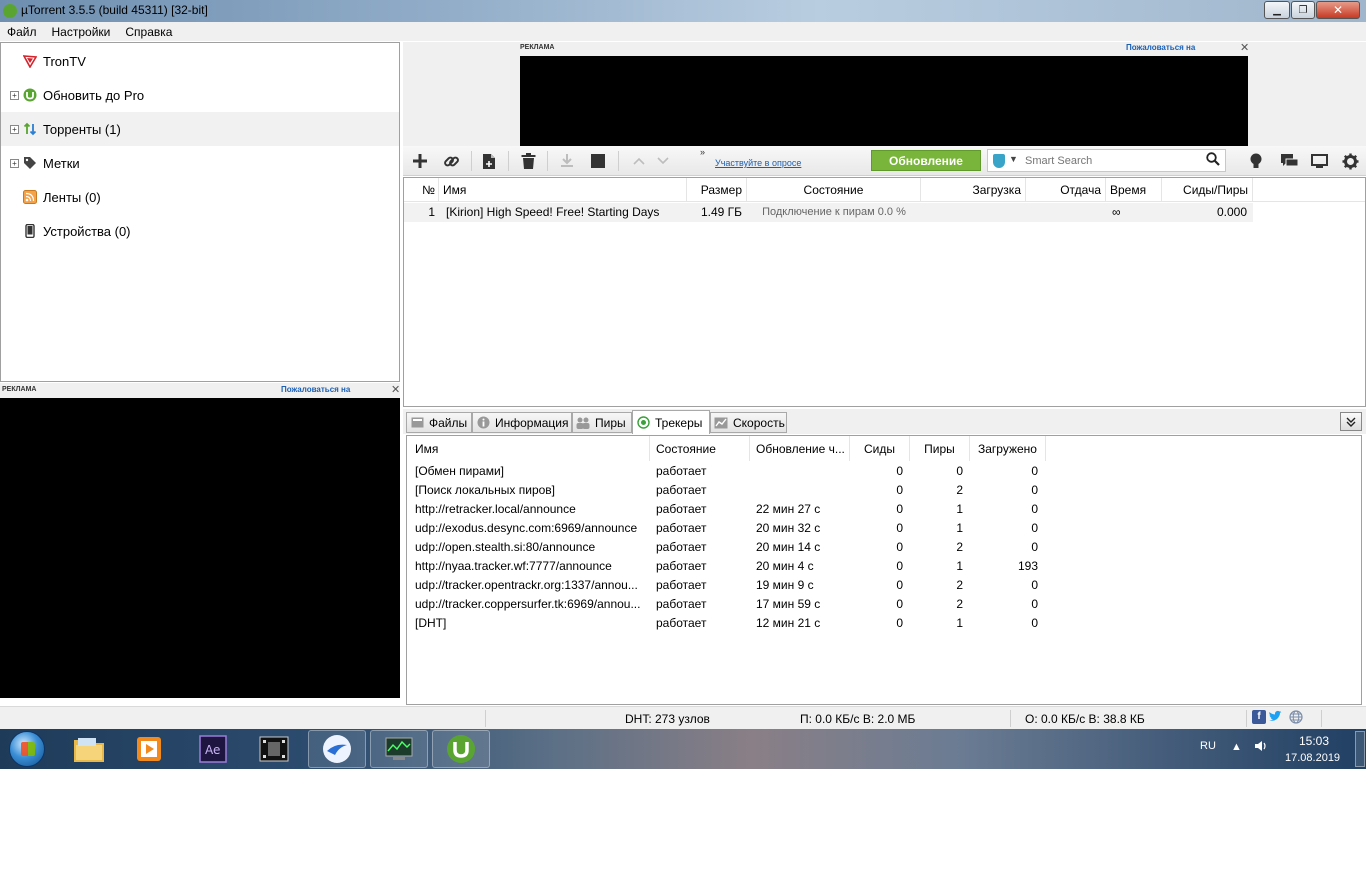 This screenshot has width=1366, height=871. Describe the element at coordinates (213, 749) in the screenshot. I see `taskbar-after-effects: Ae` at that location.